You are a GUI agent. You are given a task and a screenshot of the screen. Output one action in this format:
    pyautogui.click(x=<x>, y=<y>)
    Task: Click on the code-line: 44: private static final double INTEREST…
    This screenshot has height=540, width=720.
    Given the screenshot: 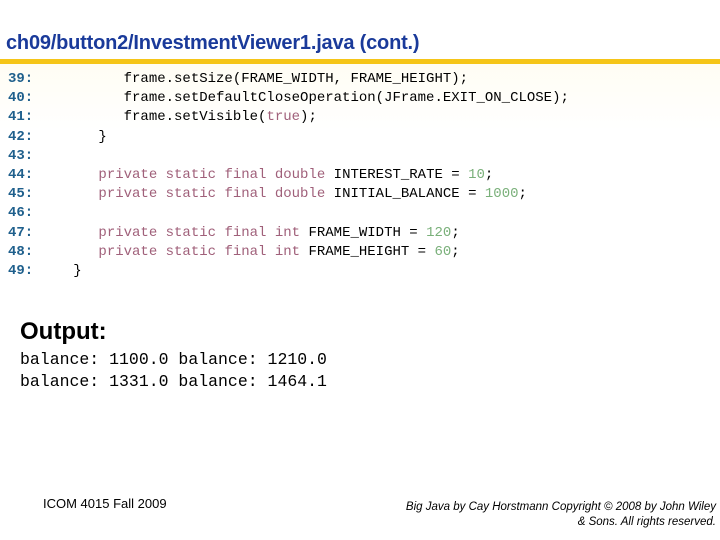 What is the action you would take?
    pyautogui.click(x=288, y=175)
    